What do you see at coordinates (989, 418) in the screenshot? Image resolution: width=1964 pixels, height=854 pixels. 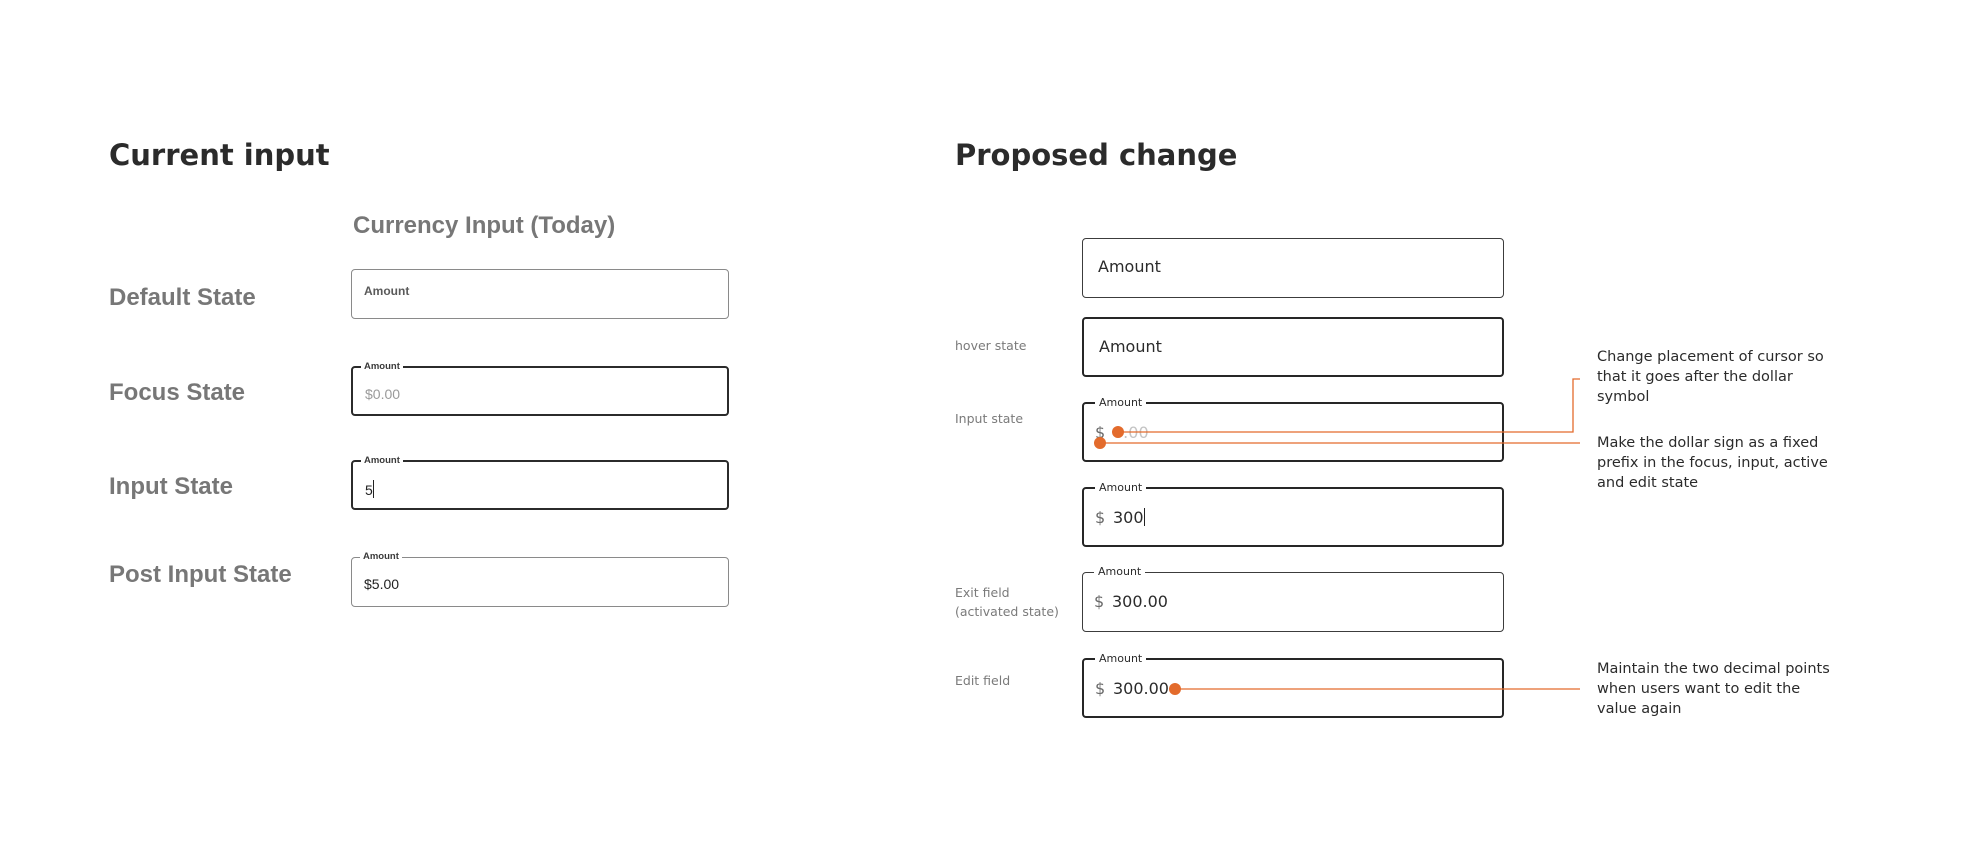 I see `input-state-label: Input state` at bounding box center [989, 418].